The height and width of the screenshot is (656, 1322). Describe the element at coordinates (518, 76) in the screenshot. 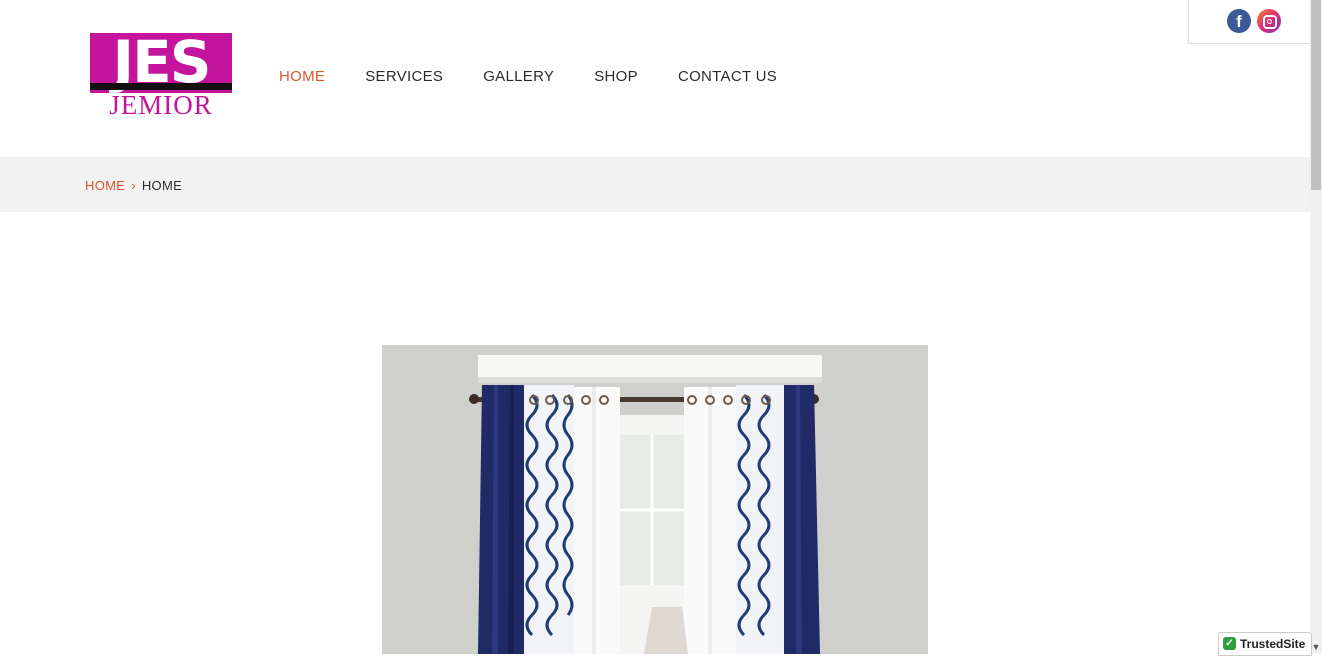

I see `nav-gallery: GALLERY` at that location.